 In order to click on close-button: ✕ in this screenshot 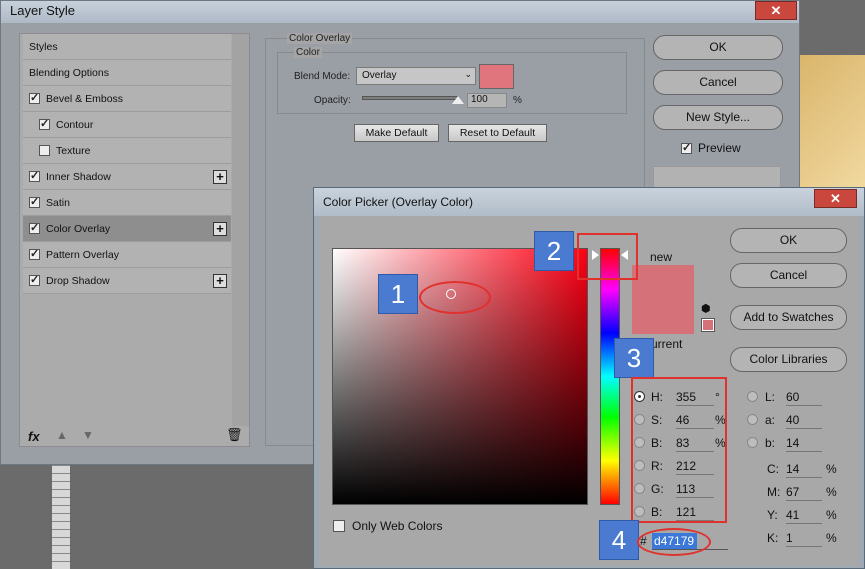, I will do `click(776, 10)`.